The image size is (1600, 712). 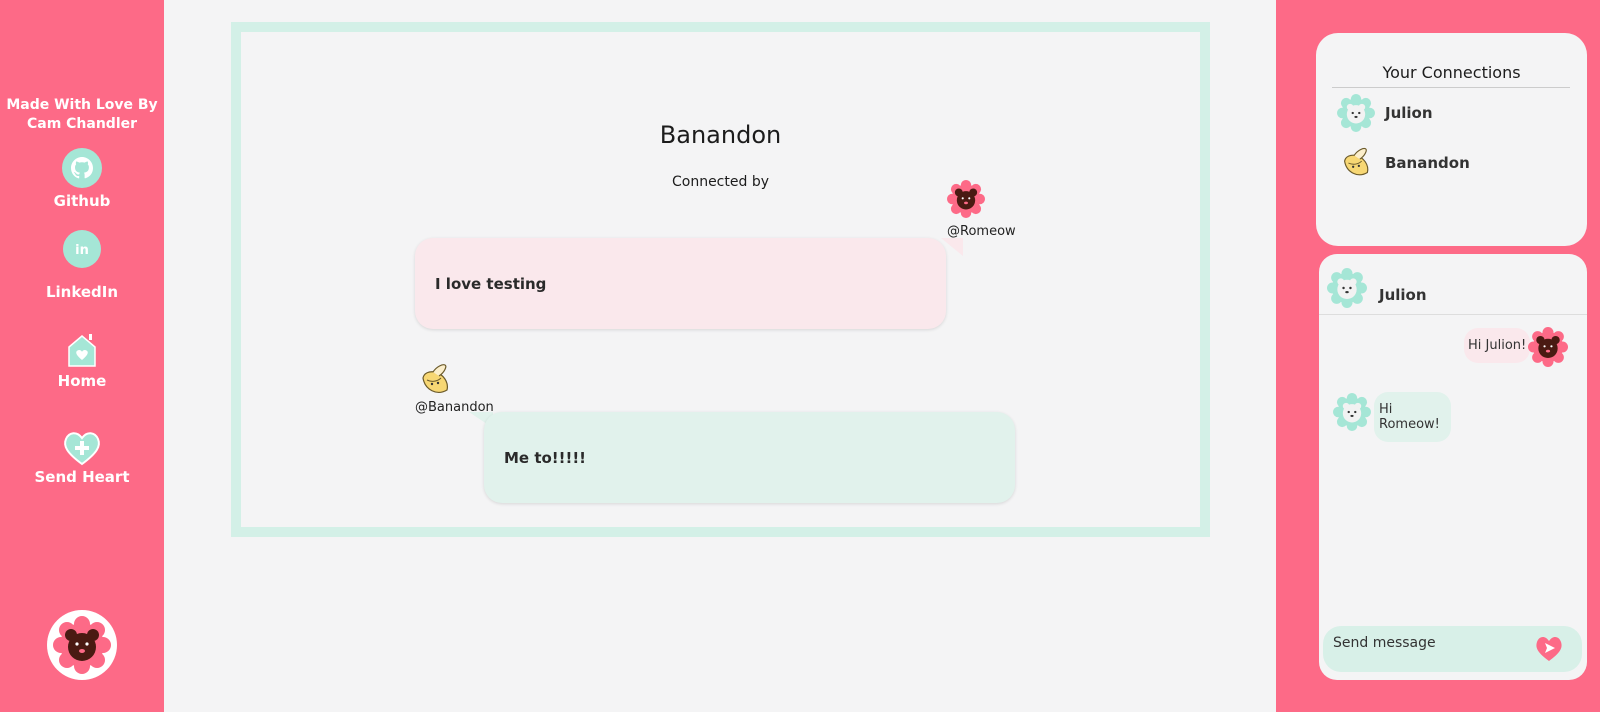 I want to click on nav-label: LinkedIn, so click(x=82, y=292).